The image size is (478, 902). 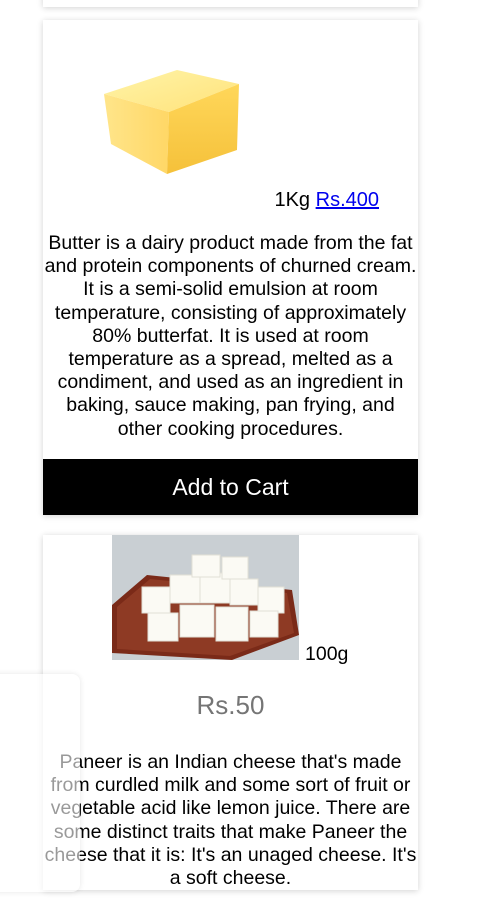 I want to click on add-to-cart-button: Add to Cart, so click(x=230, y=487).